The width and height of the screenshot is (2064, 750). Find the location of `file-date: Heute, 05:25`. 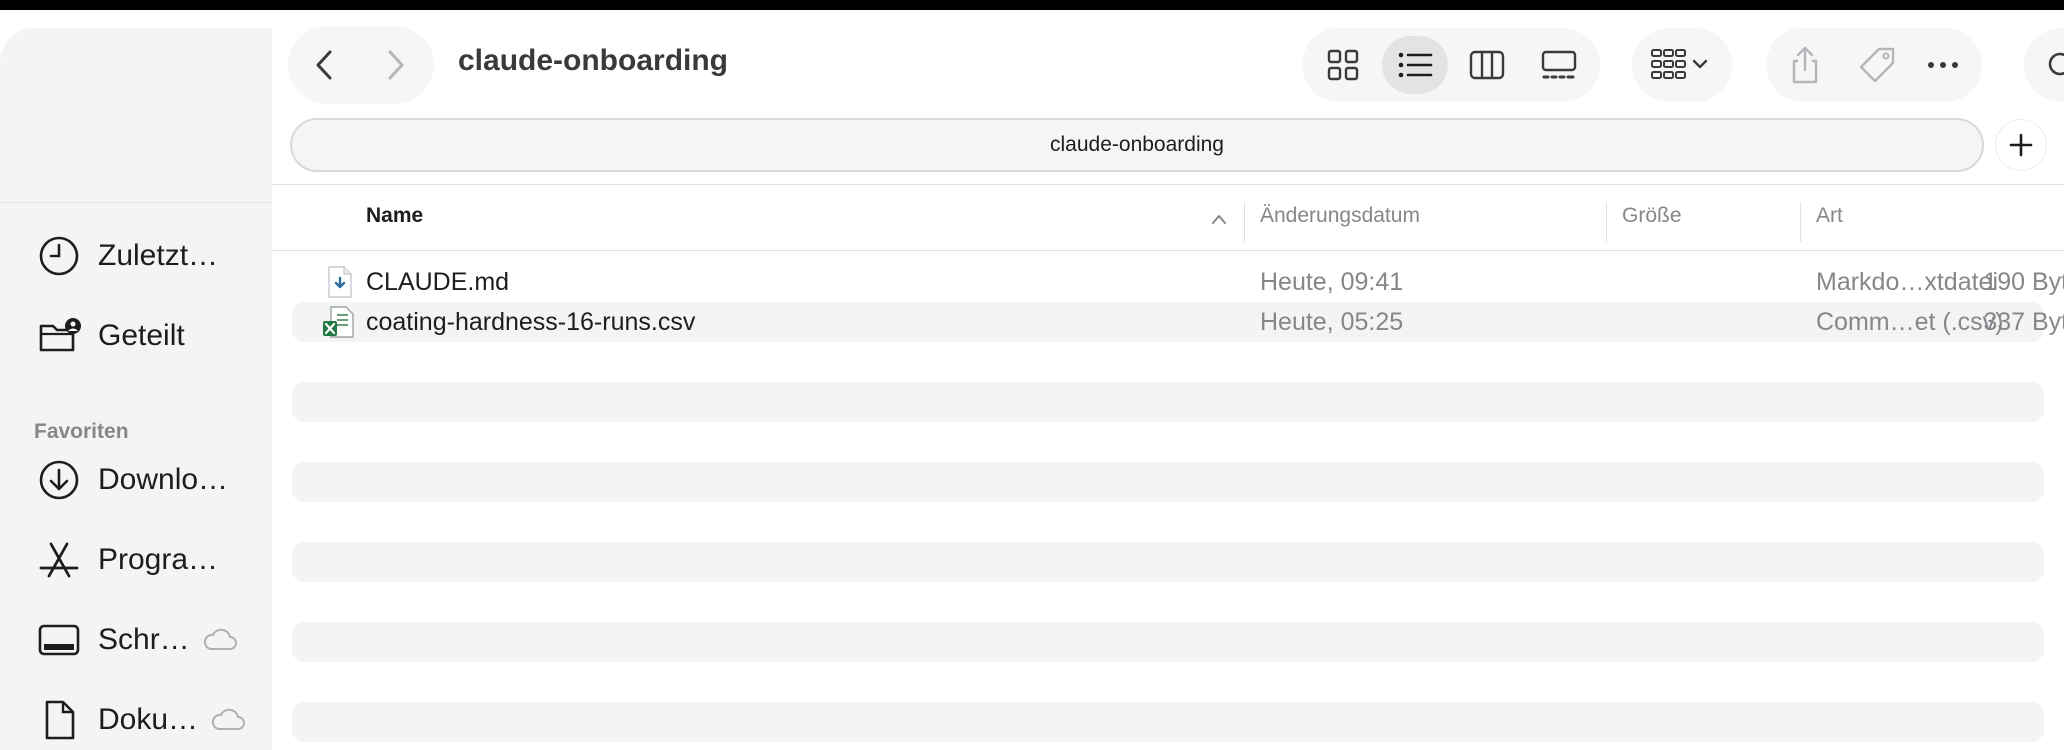

file-date: Heute, 05:25 is located at coordinates (1332, 321).